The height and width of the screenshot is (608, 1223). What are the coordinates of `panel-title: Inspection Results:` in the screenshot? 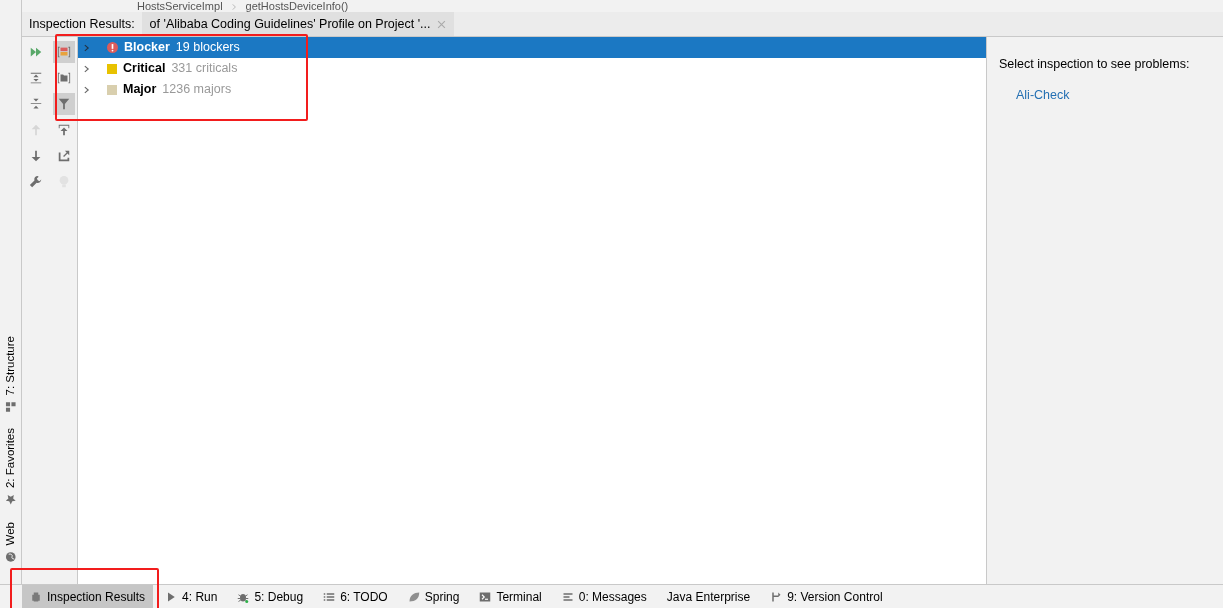 It's located at (82, 24).